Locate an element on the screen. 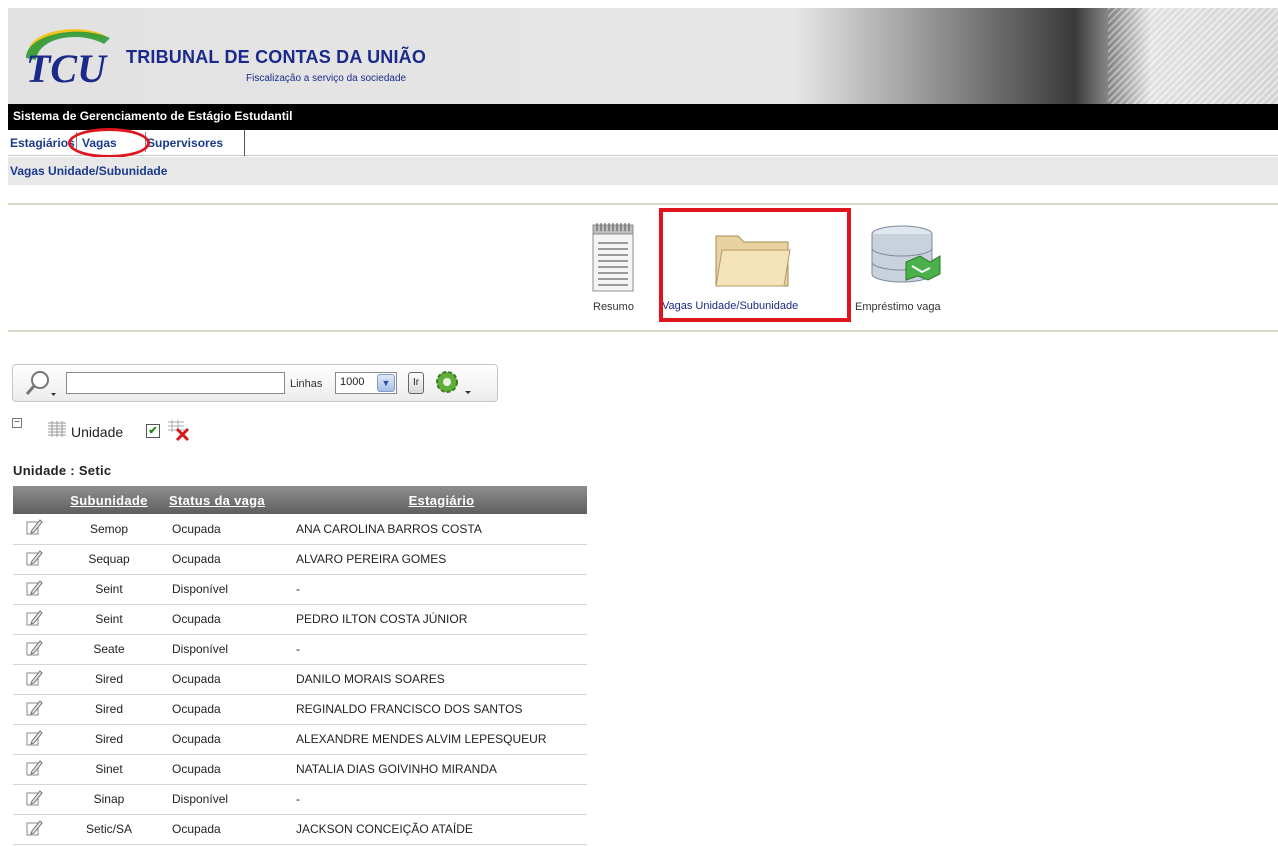 This screenshot has height=846, width=1278. menu-item-resumo is located at coordinates (613, 256).